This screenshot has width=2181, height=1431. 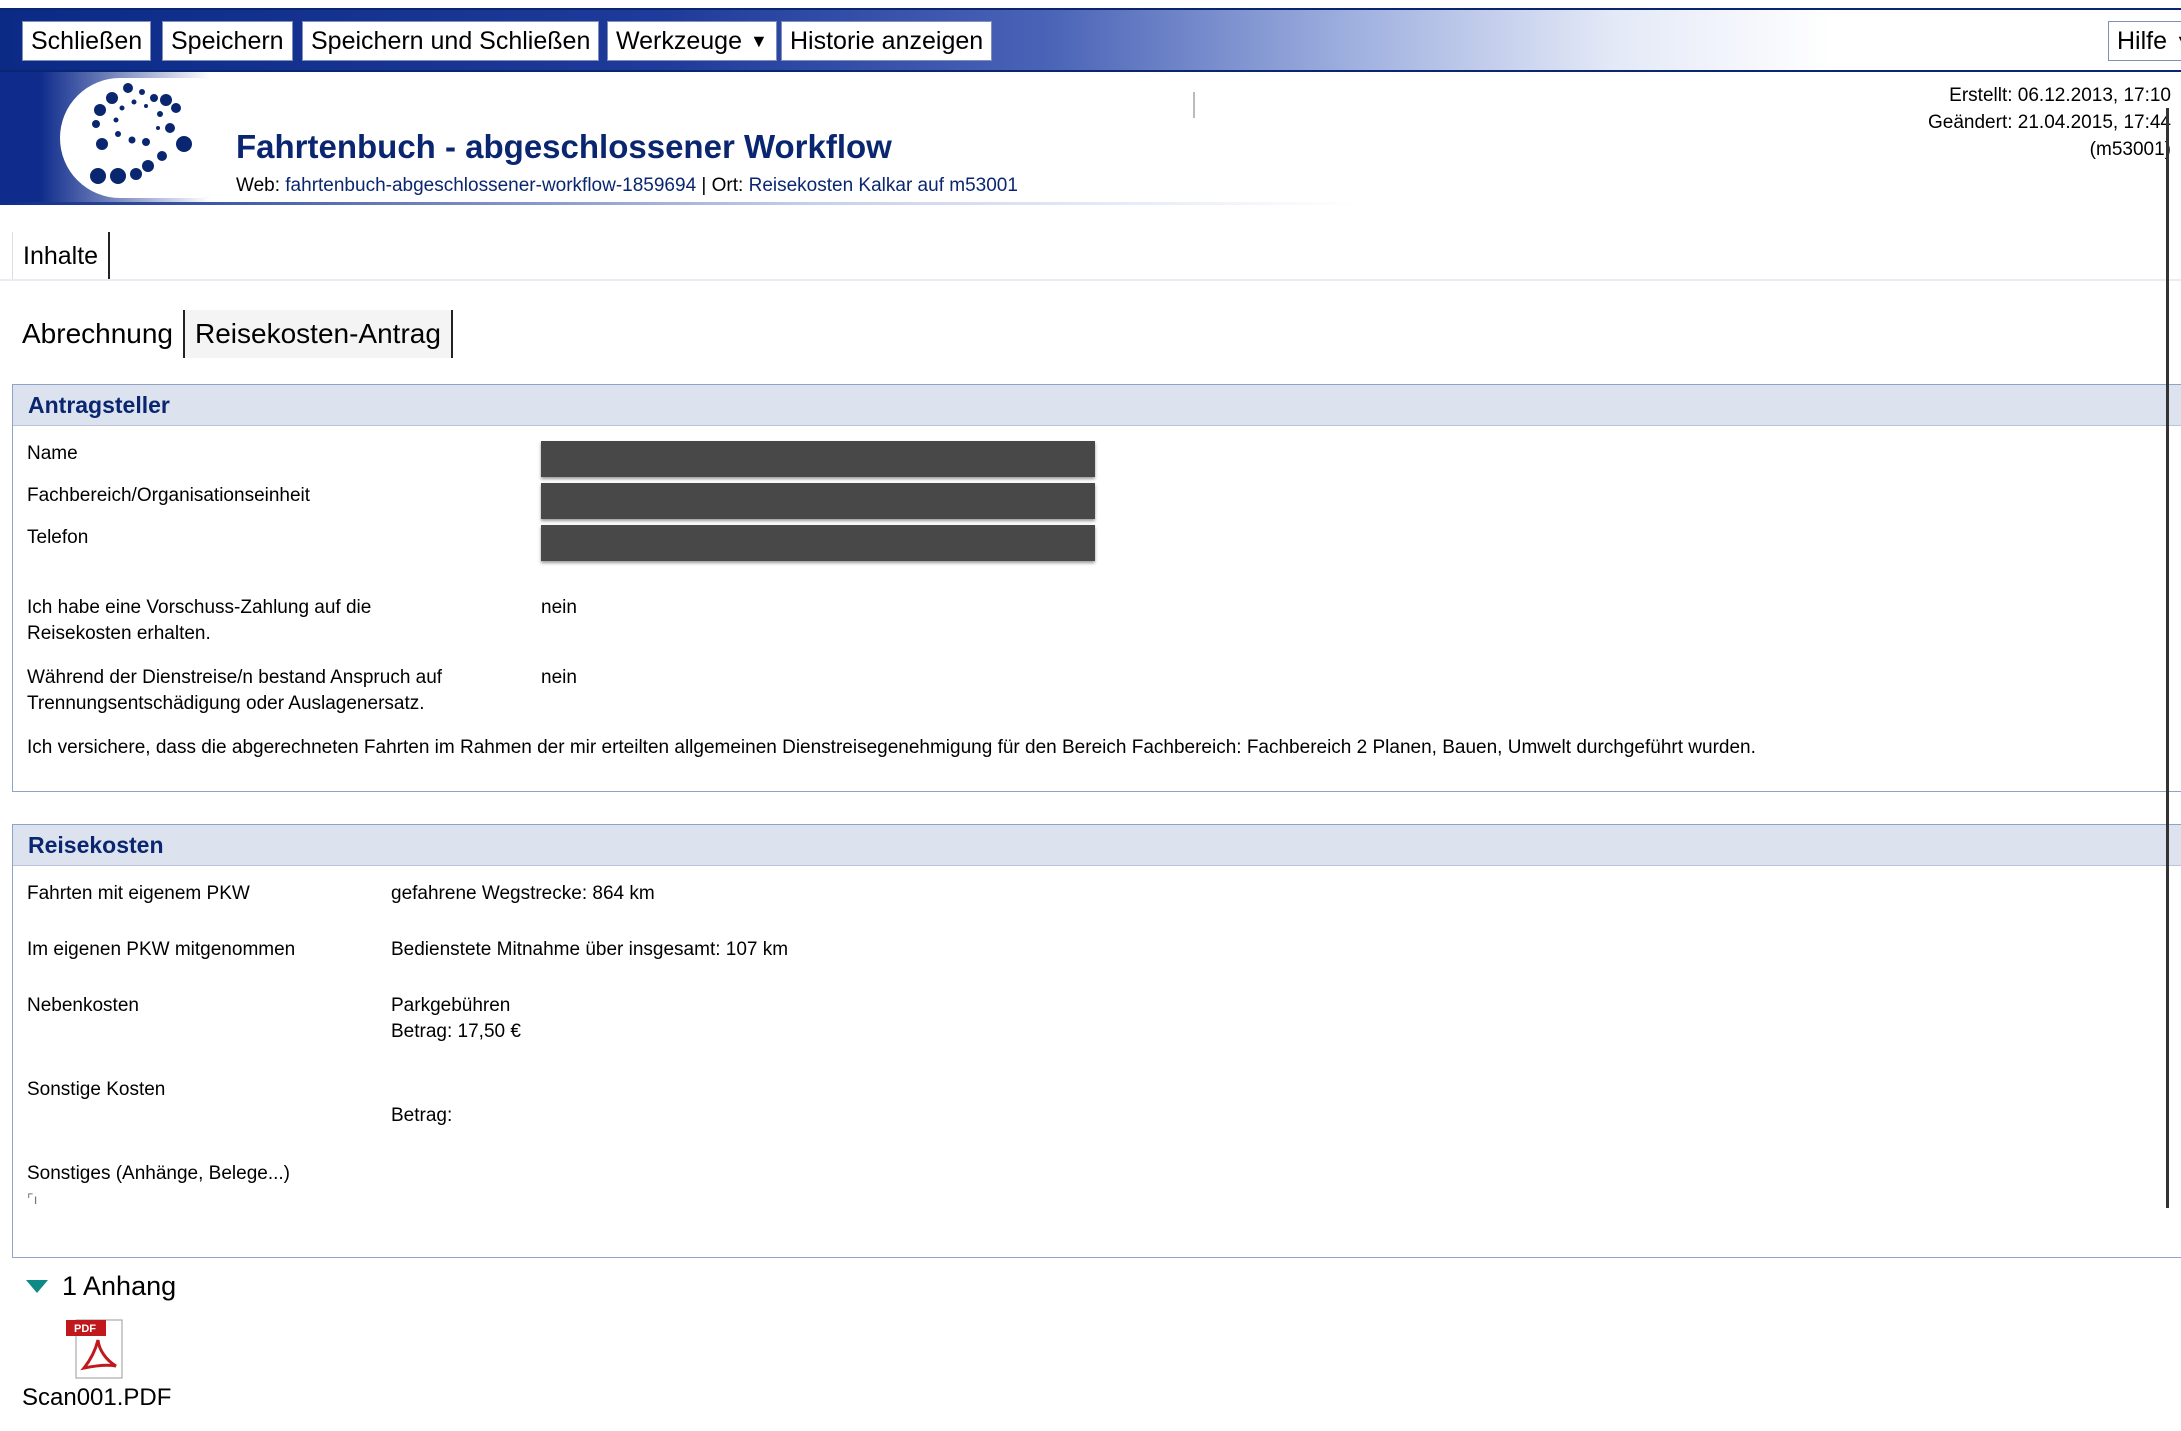 What do you see at coordinates (138, 893) in the screenshot?
I see `pkw-label: Fahrten mit eigenem PKW` at bounding box center [138, 893].